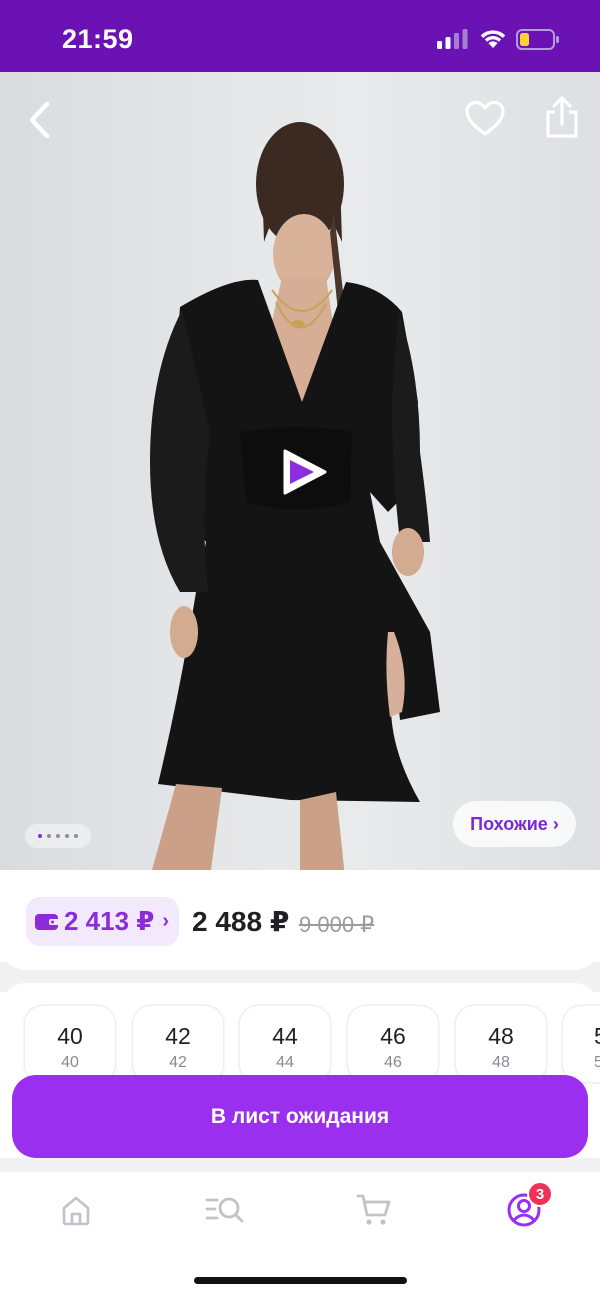  Describe the element at coordinates (300, 1280) in the screenshot. I see `home-indicator` at that location.